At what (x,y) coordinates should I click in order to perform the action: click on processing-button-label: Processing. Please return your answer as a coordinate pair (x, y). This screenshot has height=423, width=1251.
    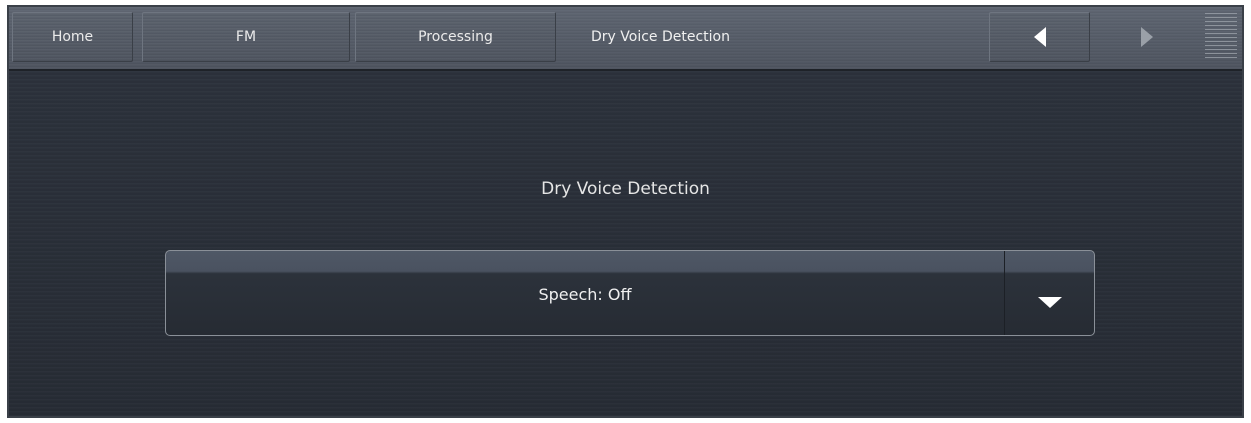
    Looking at the image, I should click on (455, 37).